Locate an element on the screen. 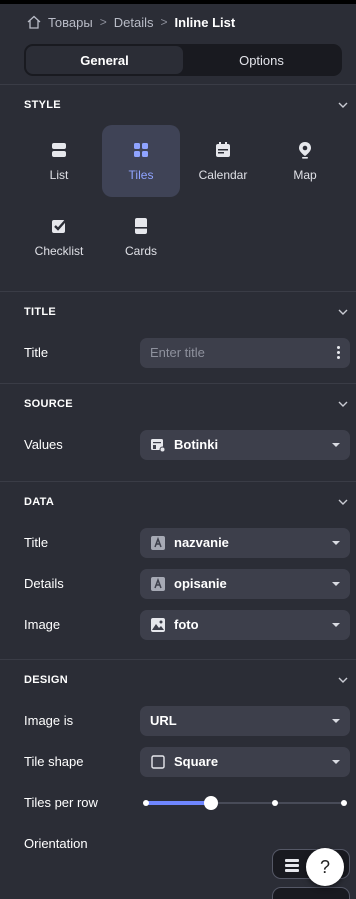 The width and height of the screenshot is (356, 899). values-row: Values Botinki is located at coordinates (178, 444).